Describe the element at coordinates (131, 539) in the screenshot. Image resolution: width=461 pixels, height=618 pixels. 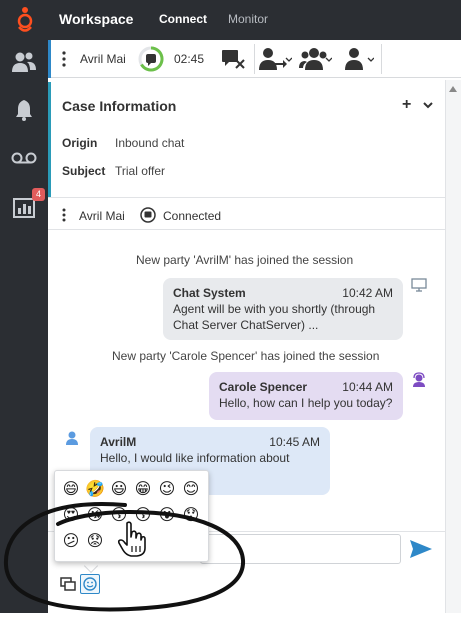
I see `hand-cursor-icon` at that location.